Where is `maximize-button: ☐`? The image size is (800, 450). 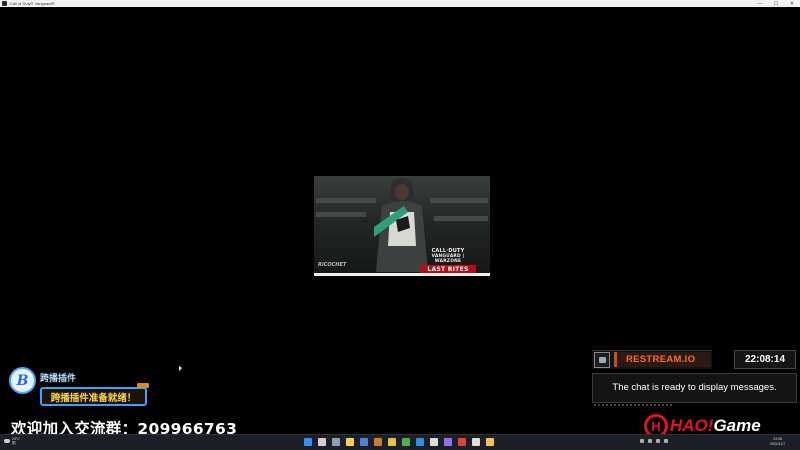 maximize-button: ☐ is located at coordinates (776, 3).